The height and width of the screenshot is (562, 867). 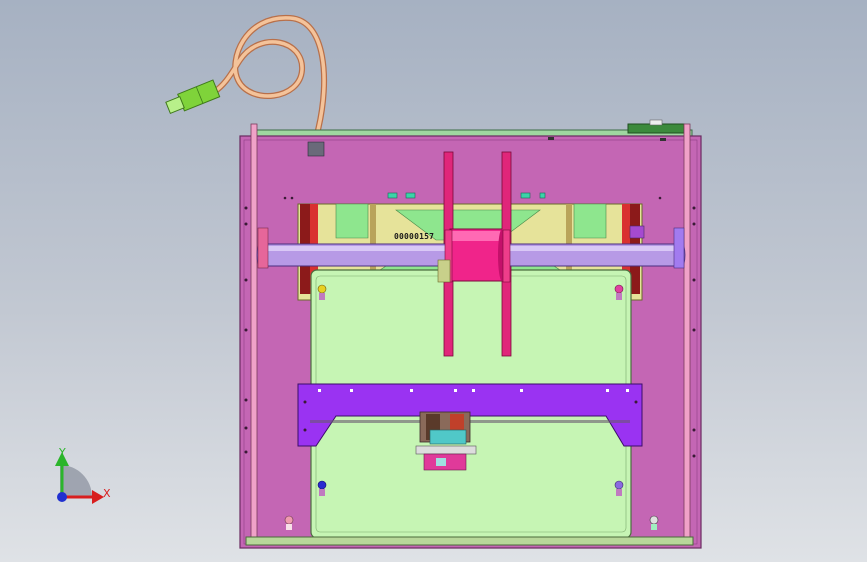 I want to click on usb-plug, so click(x=193, y=97).